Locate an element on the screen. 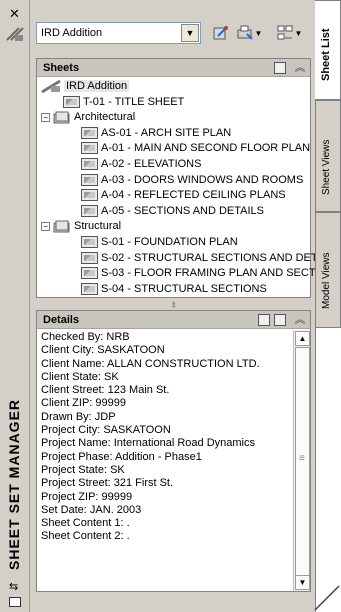 This screenshot has height=612, width=341. tree-sheet-item: S-04 - STRUCTURAL SECTIONS is located at coordinates (173, 290).